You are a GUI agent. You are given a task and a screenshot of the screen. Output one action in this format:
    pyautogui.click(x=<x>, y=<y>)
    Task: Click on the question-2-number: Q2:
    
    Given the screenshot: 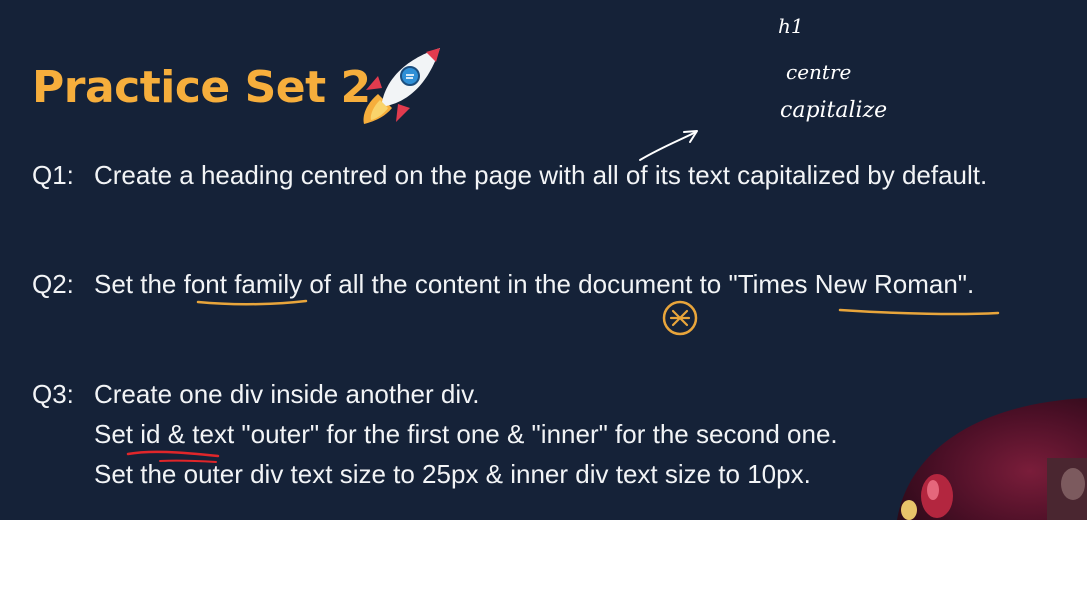 What is the action you would take?
    pyautogui.click(x=53, y=284)
    